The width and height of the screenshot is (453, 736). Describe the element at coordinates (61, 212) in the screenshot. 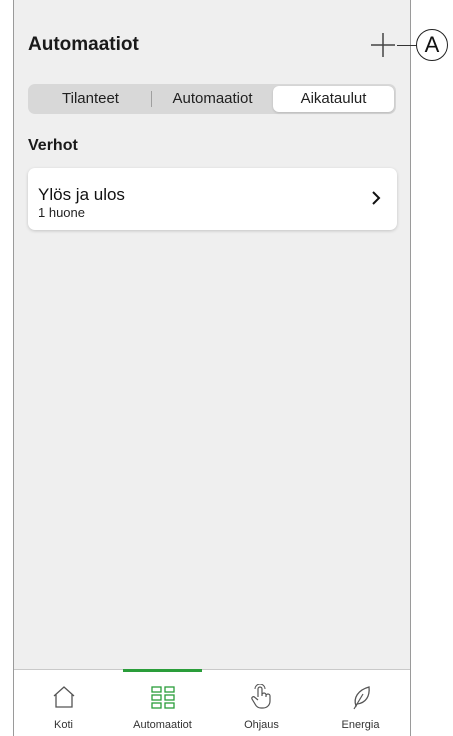

I see `card-subtitle: 1 huone` at that location.